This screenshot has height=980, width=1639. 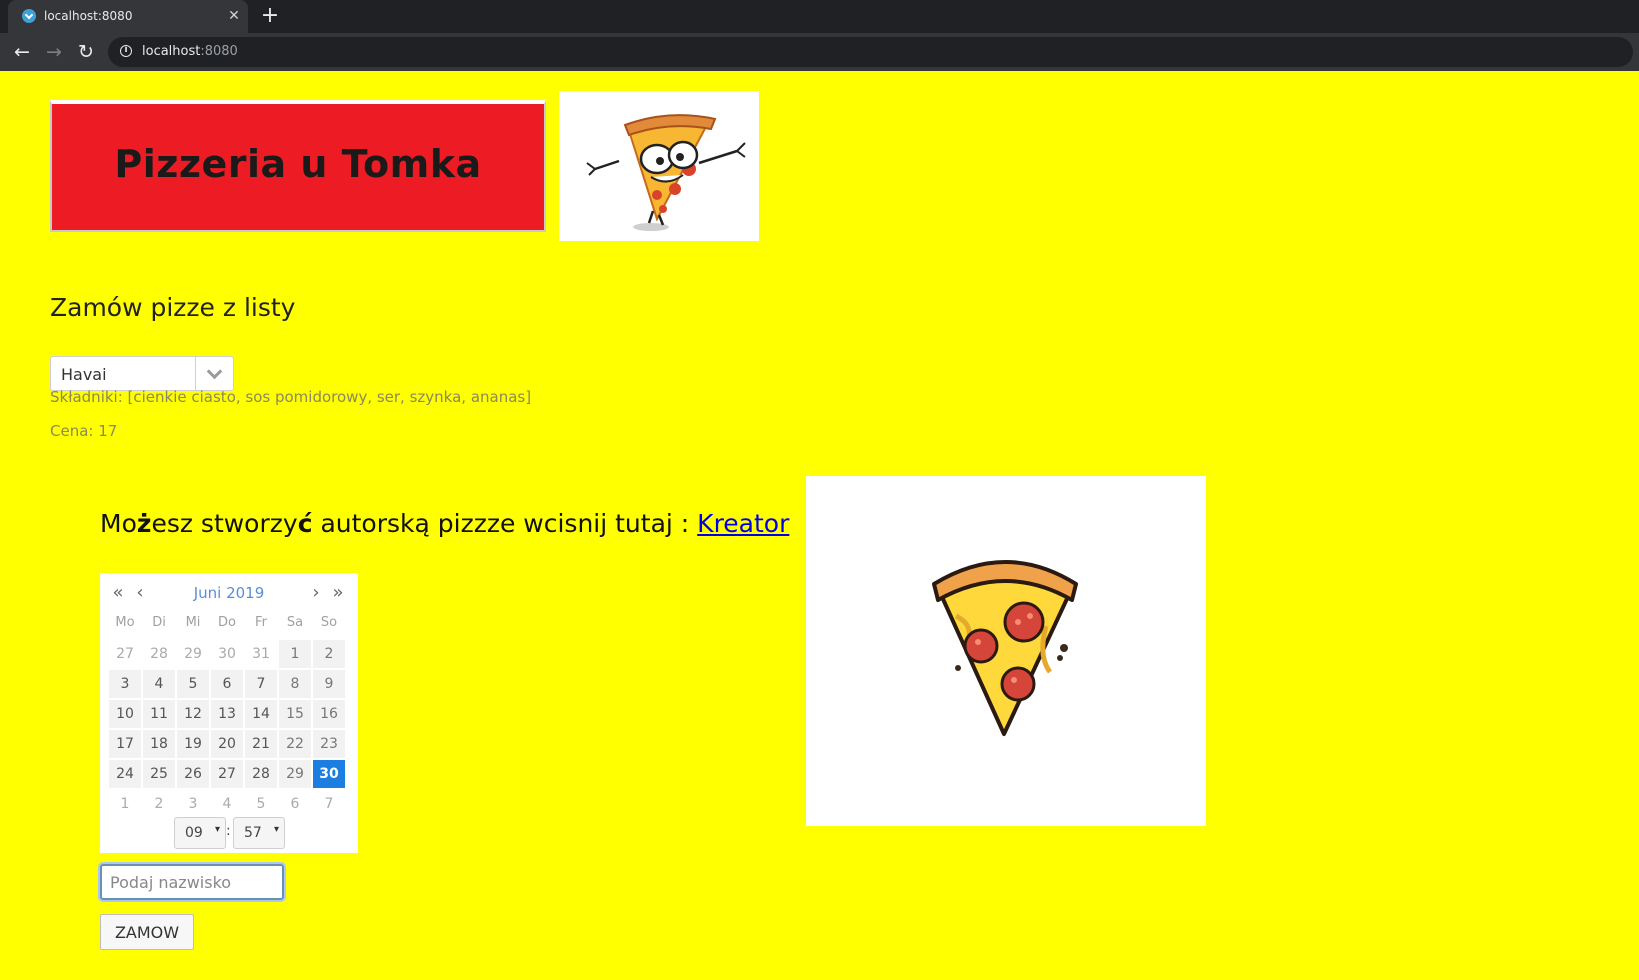 I want to click on calendar-day: 15, so click(x=295, y=714).